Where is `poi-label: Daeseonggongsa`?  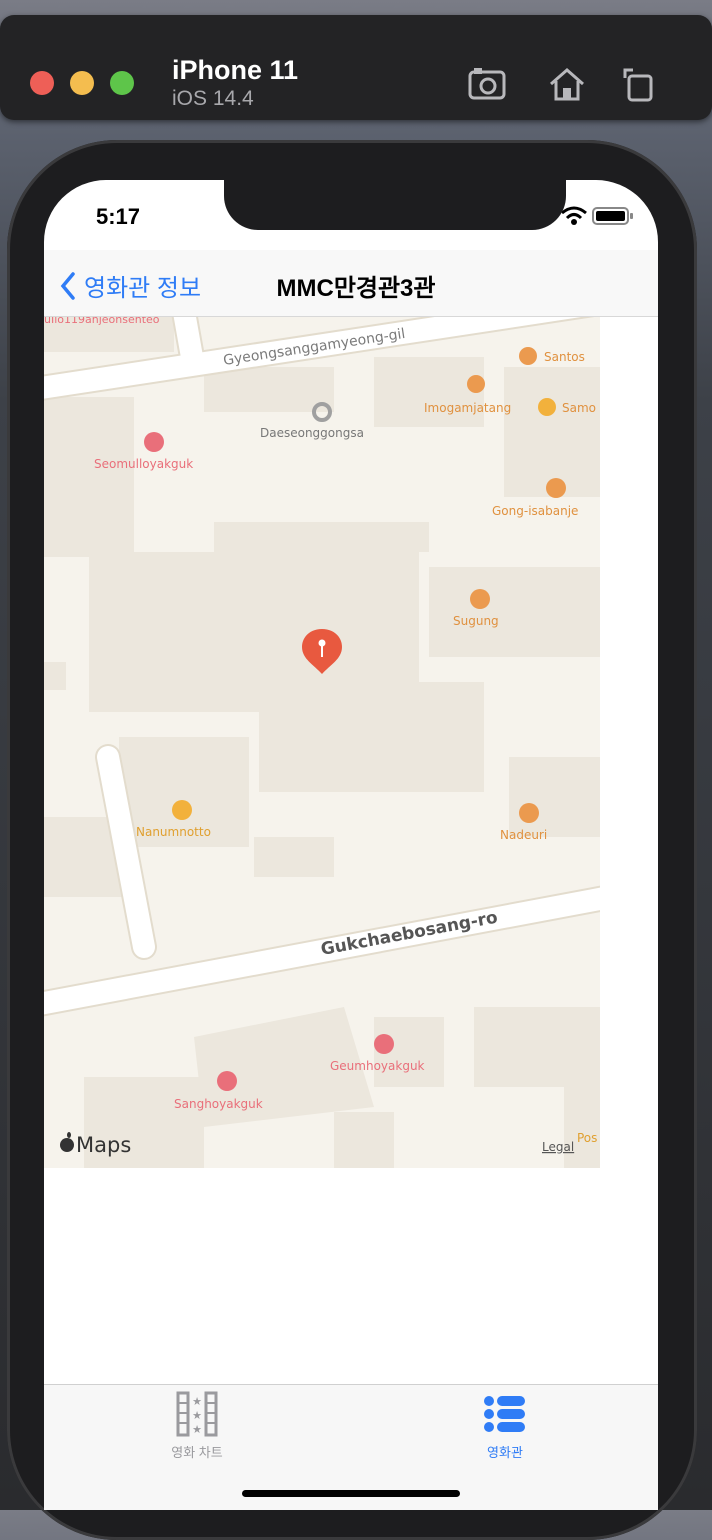
poi-label: Daeseonggongsa is located at coordinates (312, 433).